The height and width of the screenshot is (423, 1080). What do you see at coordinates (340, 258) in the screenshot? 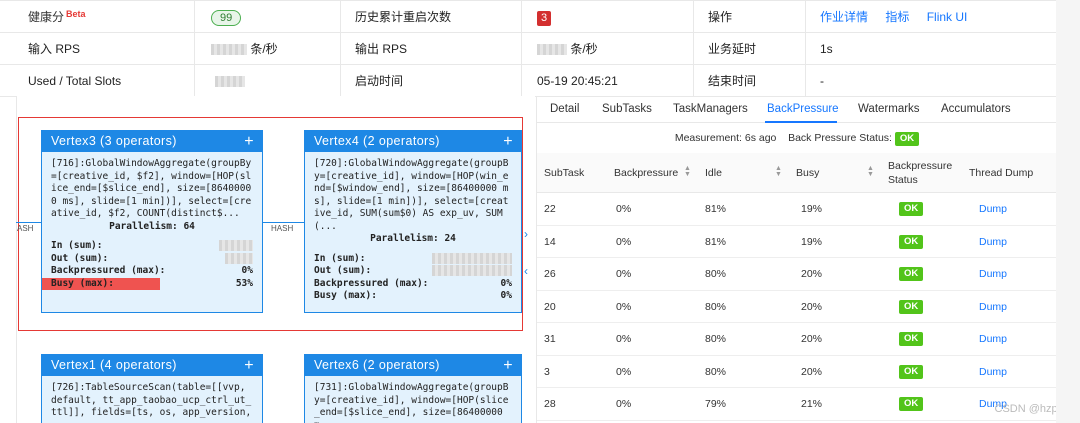
I see `vertex4-in-label: In (sum):` at bounding box center [340, 258].